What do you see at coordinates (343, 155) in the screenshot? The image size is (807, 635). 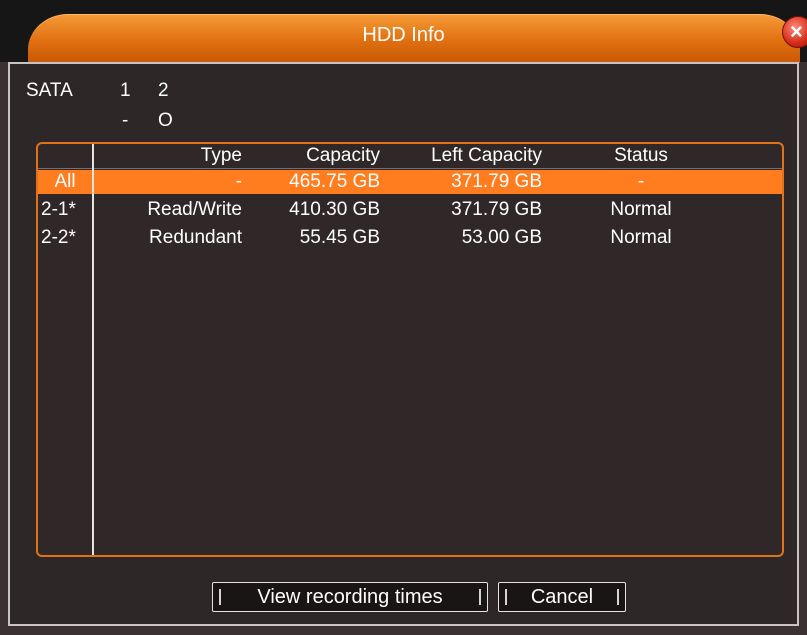 I see `header-capacity: Capacity` at bounding box center [343, 155].